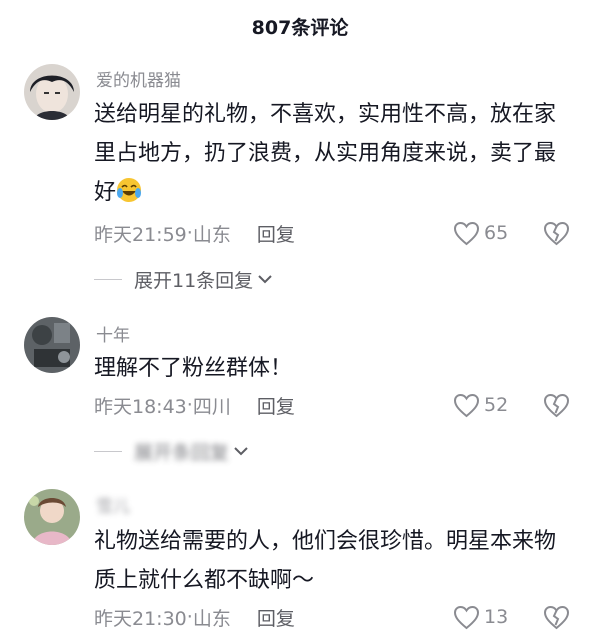 This screenshot has width=600, height=632. Describe the element at coordinates (140, 406) in the screenshot. I see `comment-time: 昨天18:43` at that location.